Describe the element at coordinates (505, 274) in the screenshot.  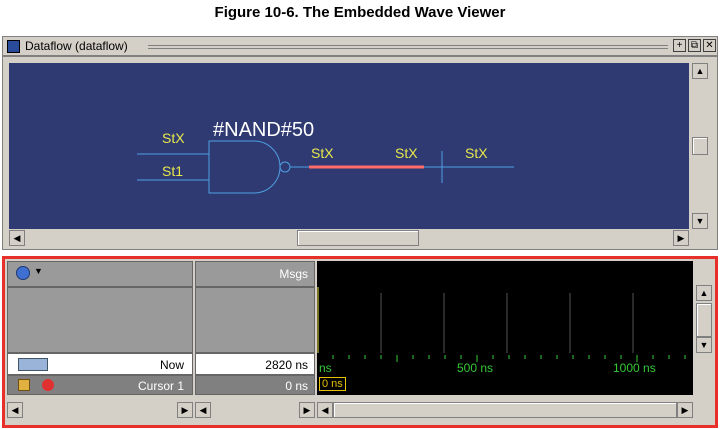
I see `wave-header-black` at that location.